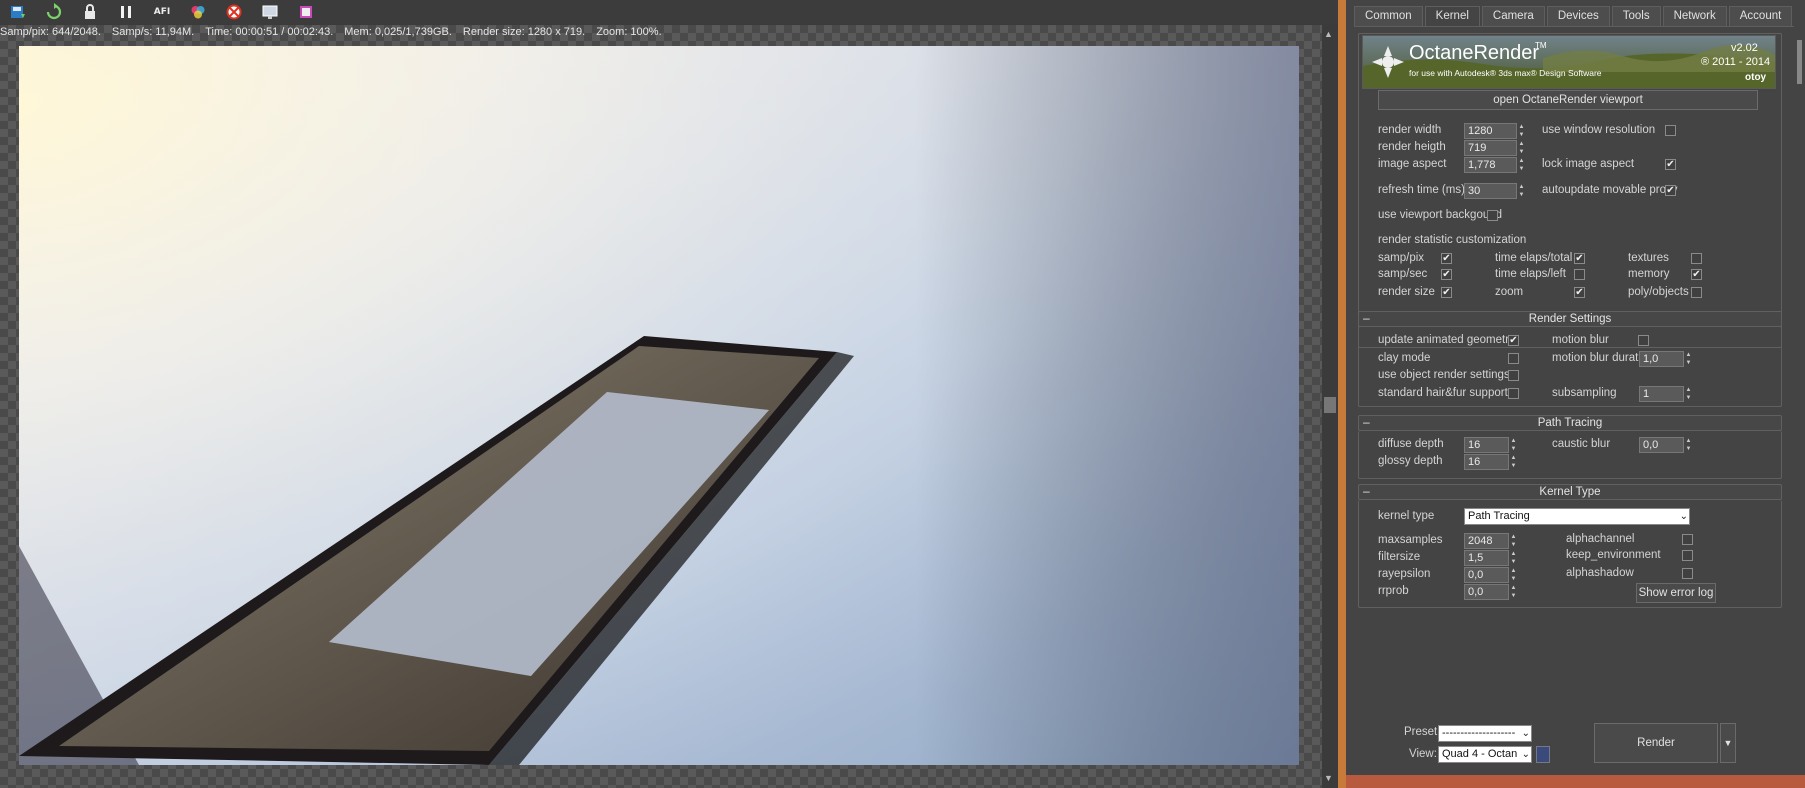 The image size is (1805, 788). What do you see at coordinates (1490, 131) in the screenshot?
I see `render-width-value: 1280` at bounding box center [1490, 131].